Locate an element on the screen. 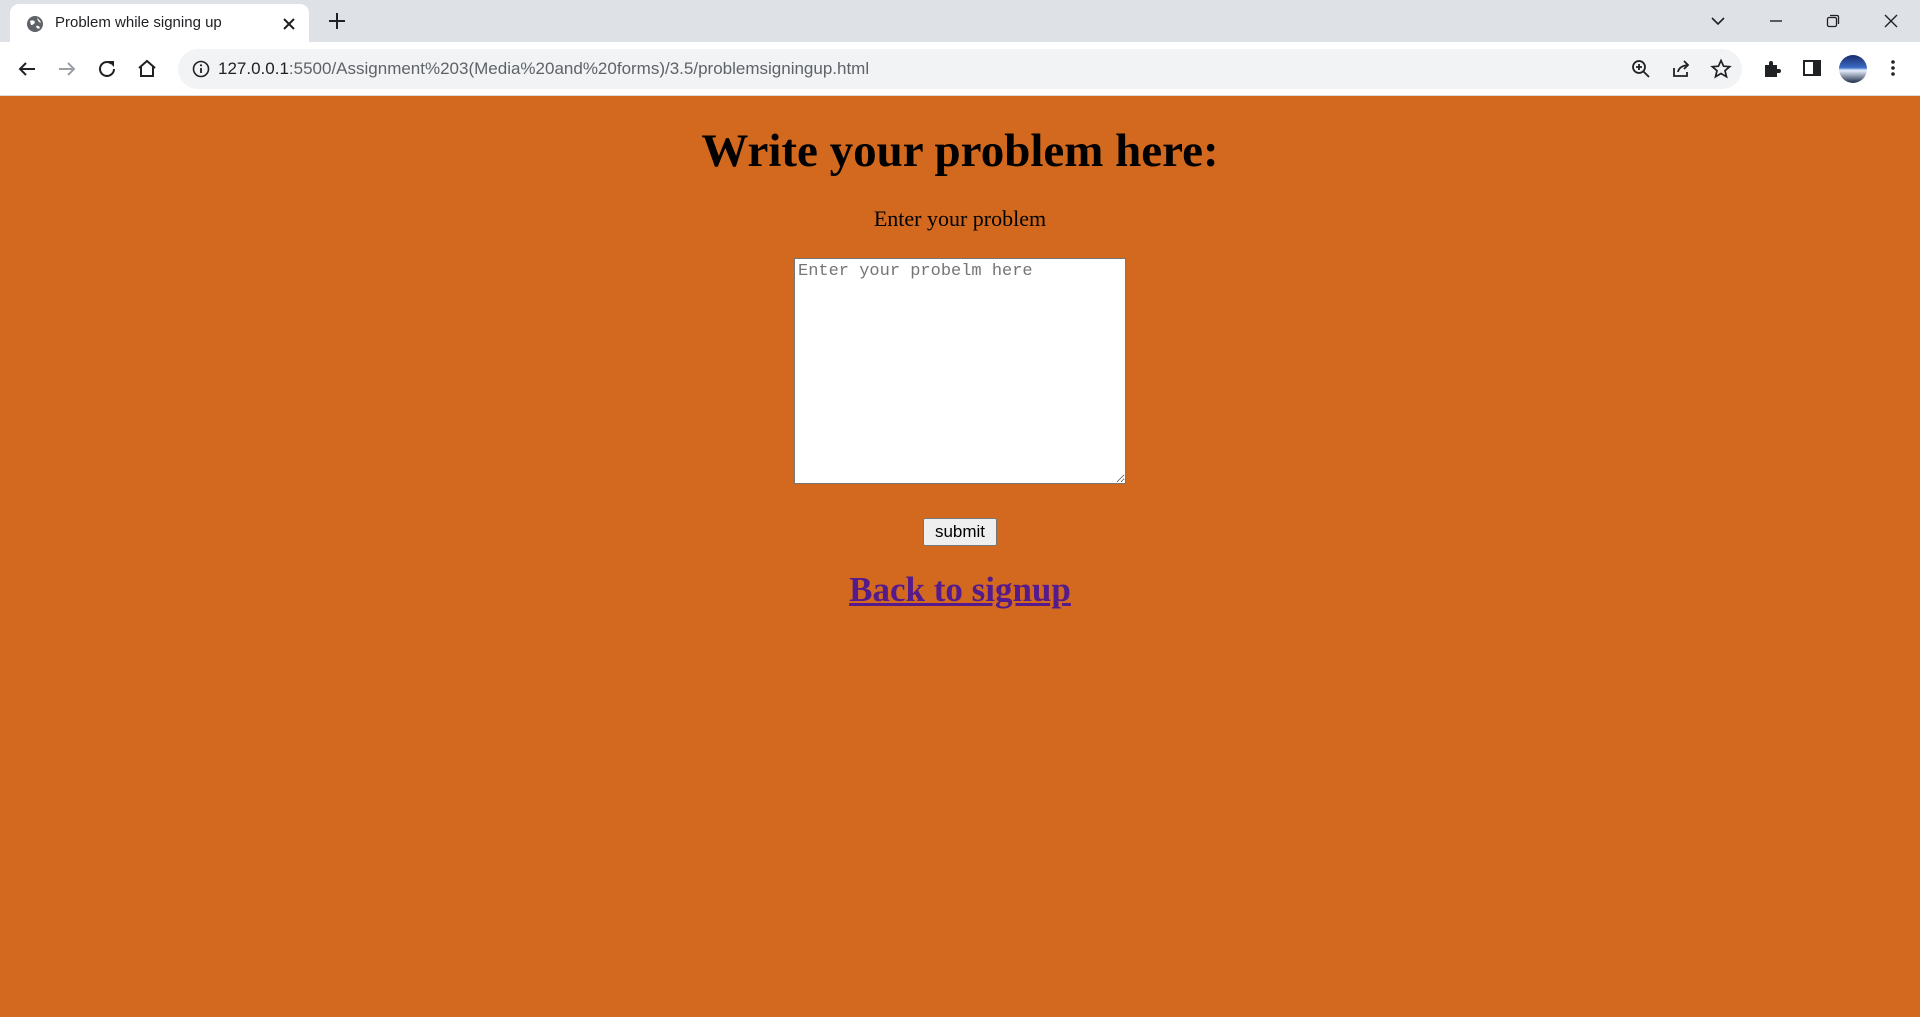 The height and width of the screenshot is (1017, 1920). home-icon is located at coordinates (147, 69).